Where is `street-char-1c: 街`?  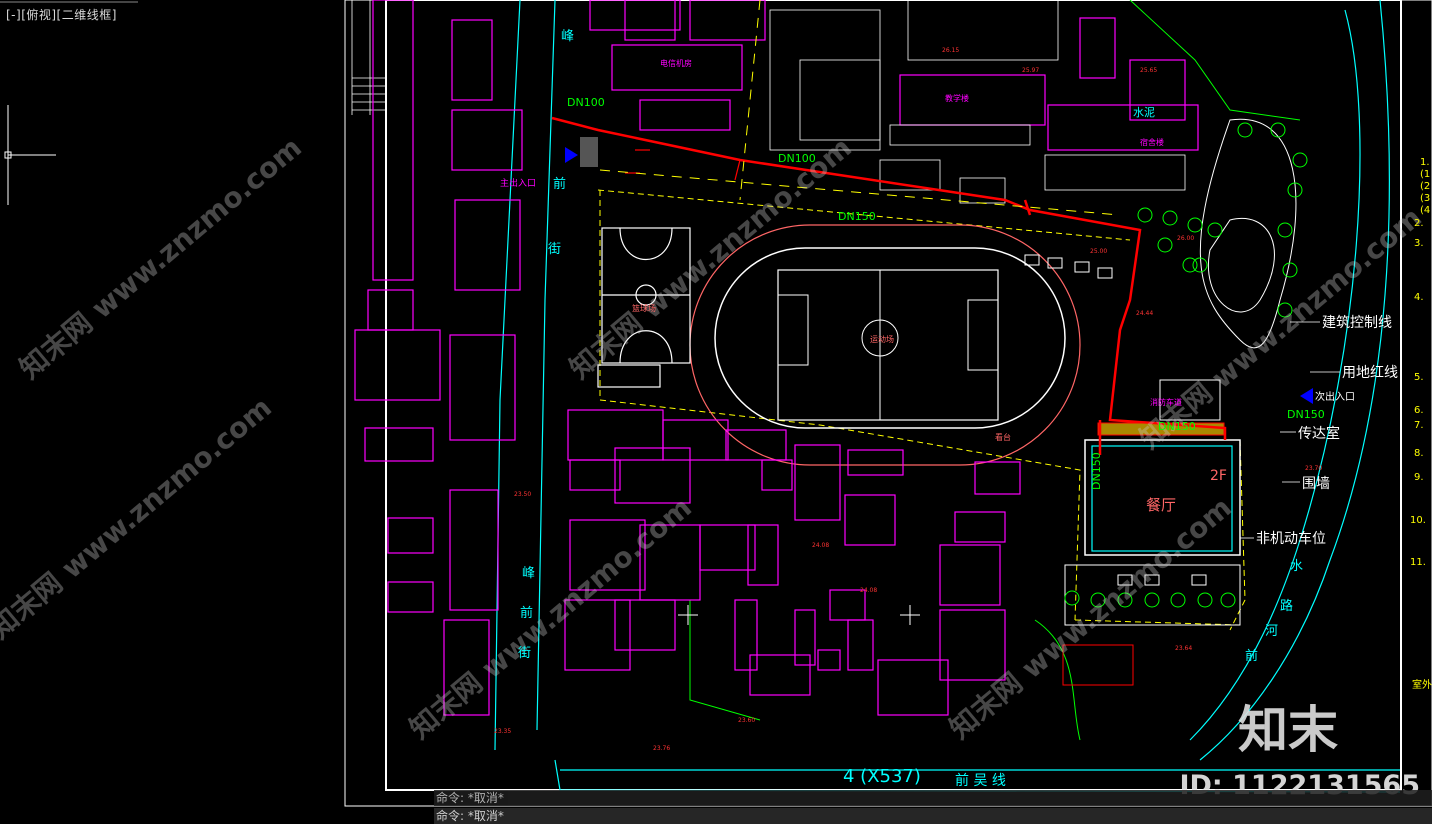
street-char-1c: 街 is located at coordinates (554, 249).